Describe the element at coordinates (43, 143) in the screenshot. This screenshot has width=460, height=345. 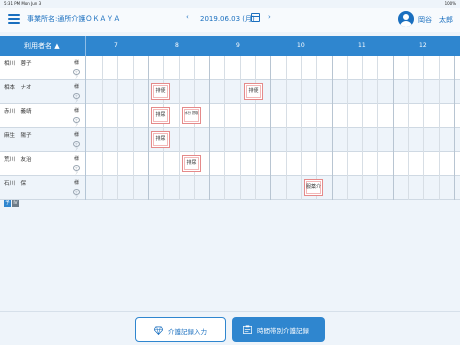
I see `resident-name-cell: 麻生 陽子様ケア予Ⅳ` at that location.